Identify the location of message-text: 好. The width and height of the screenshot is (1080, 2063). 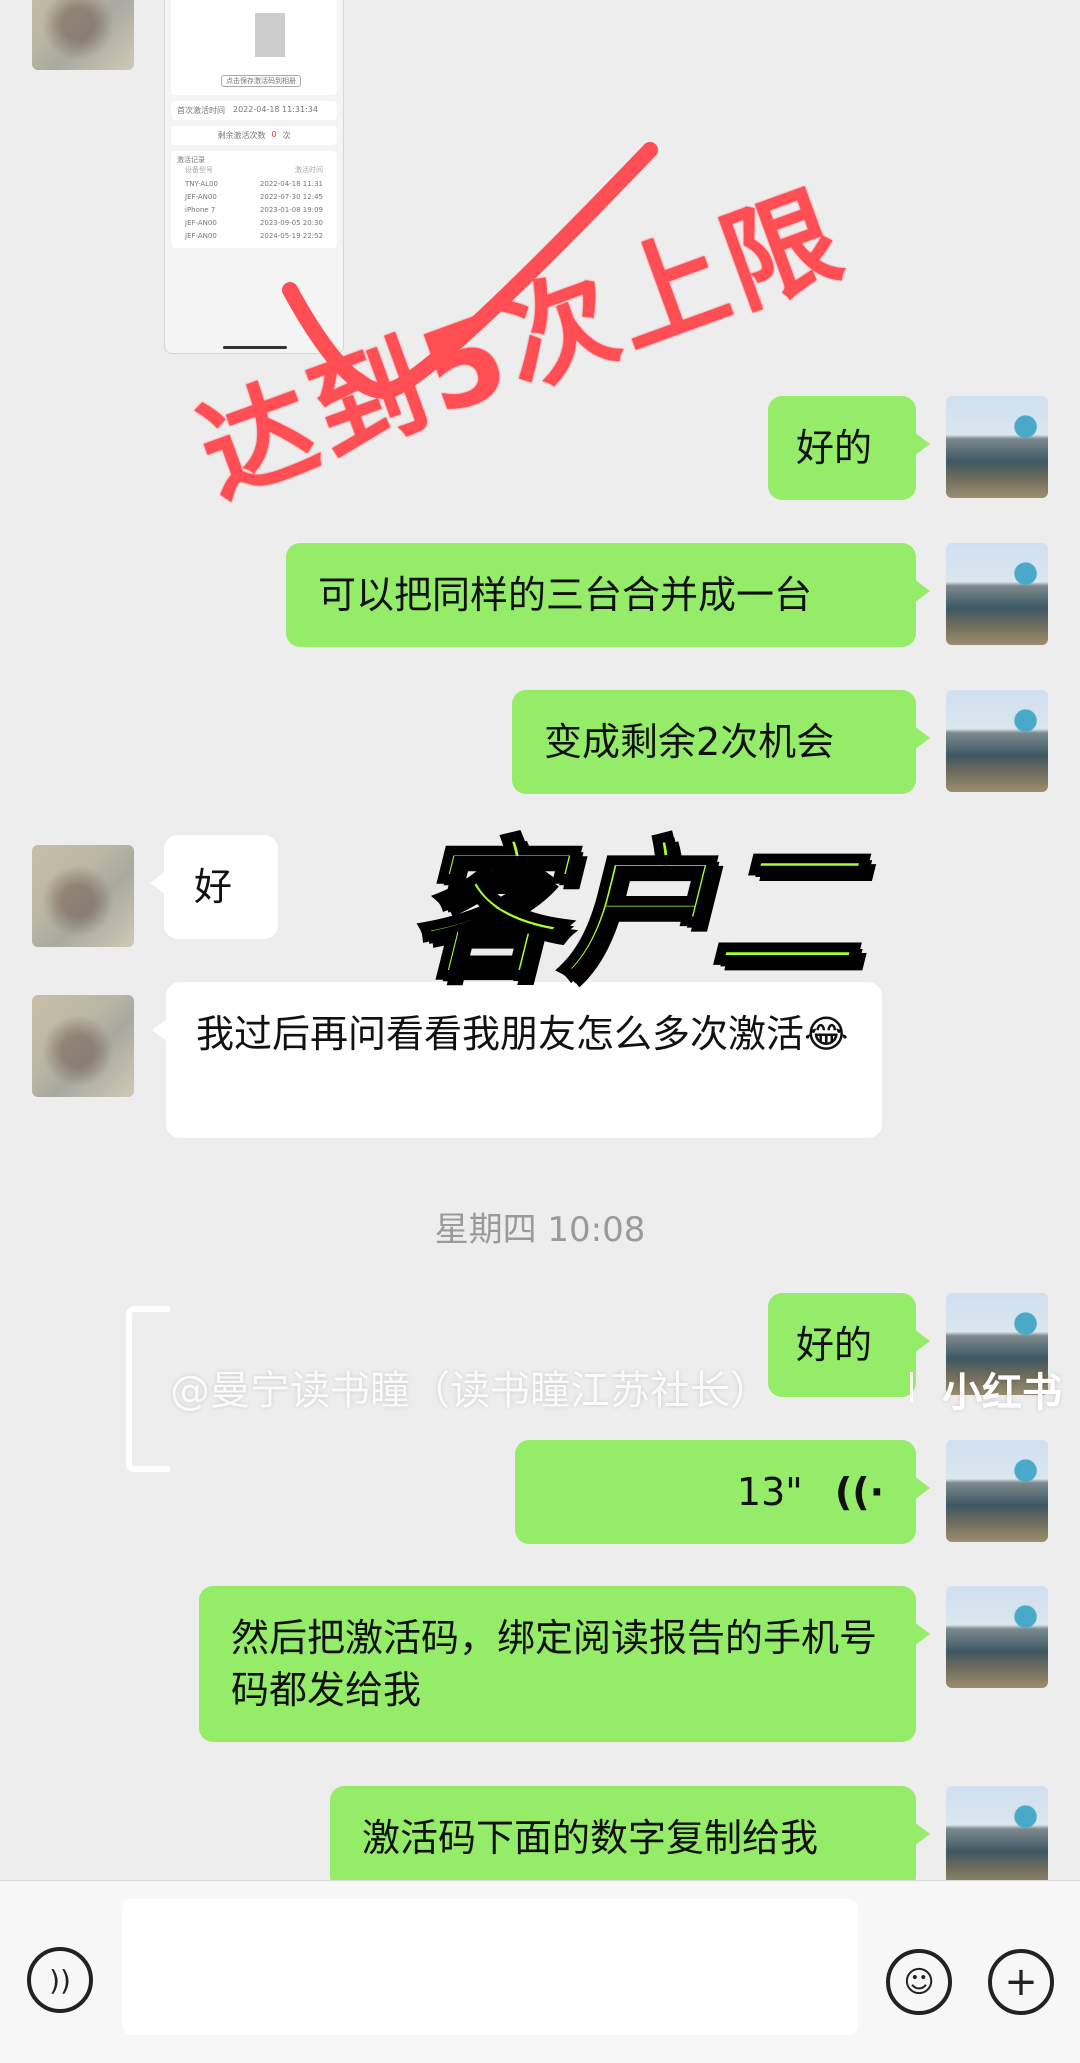
(213, 887).